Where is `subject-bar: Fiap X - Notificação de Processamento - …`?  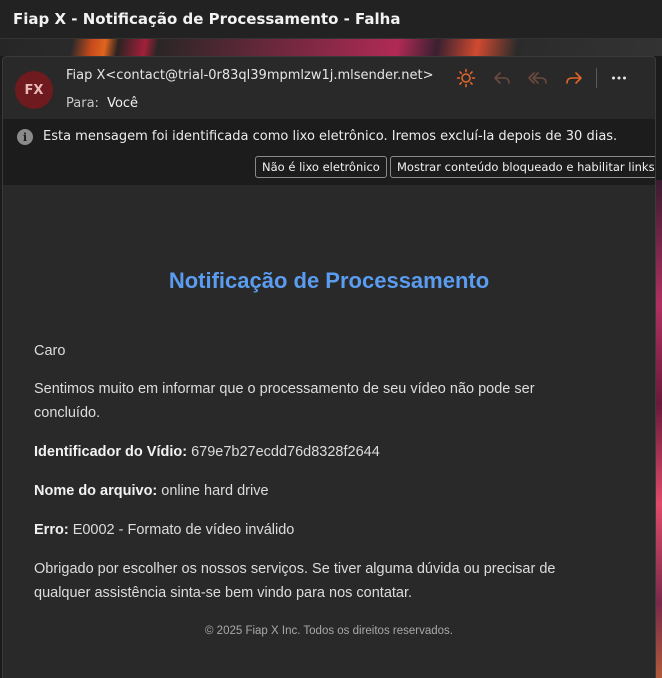
subject-bar: Fiap X - Notificação de Processamento - … is located at coordinates (331, 19).